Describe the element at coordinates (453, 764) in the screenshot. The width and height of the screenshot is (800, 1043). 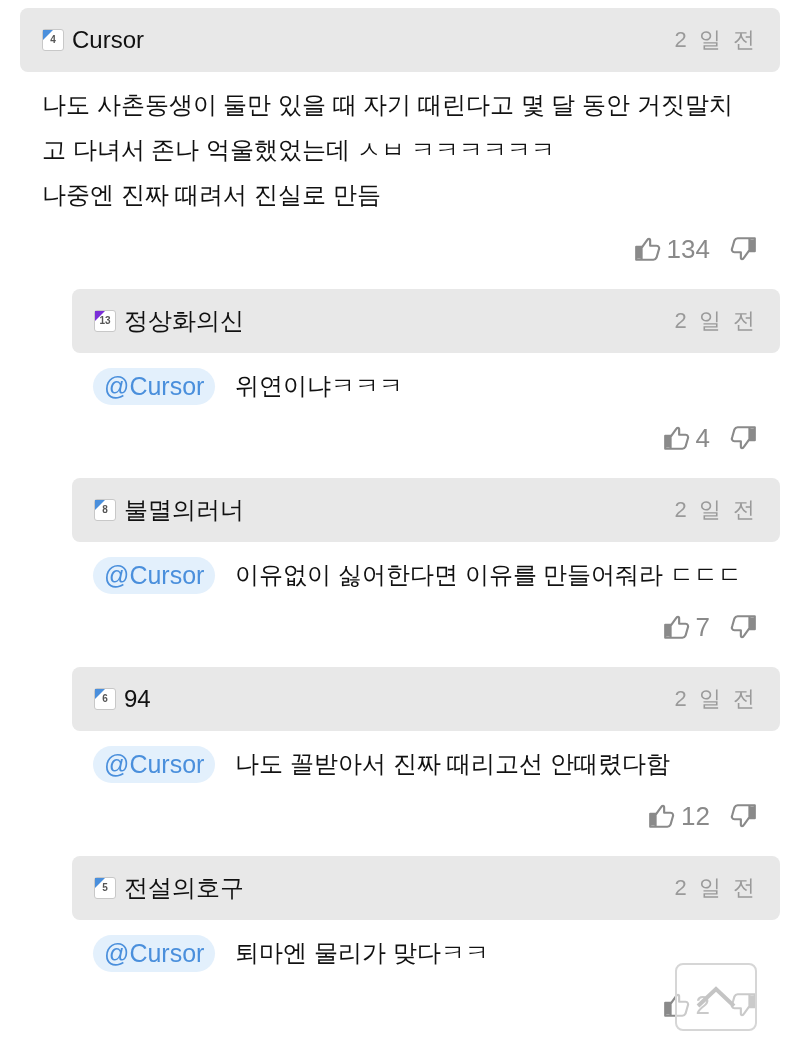
I see `reply-text: 나도 꼴받아서 진짜 때리고선 안때렸다함` at that location.